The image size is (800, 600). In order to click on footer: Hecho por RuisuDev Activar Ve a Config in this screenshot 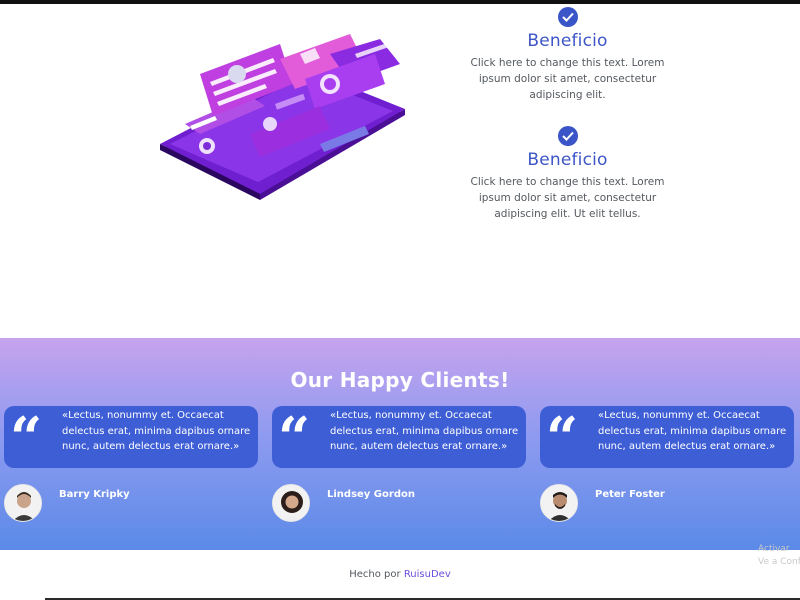, I will do `click(400, 572)`.